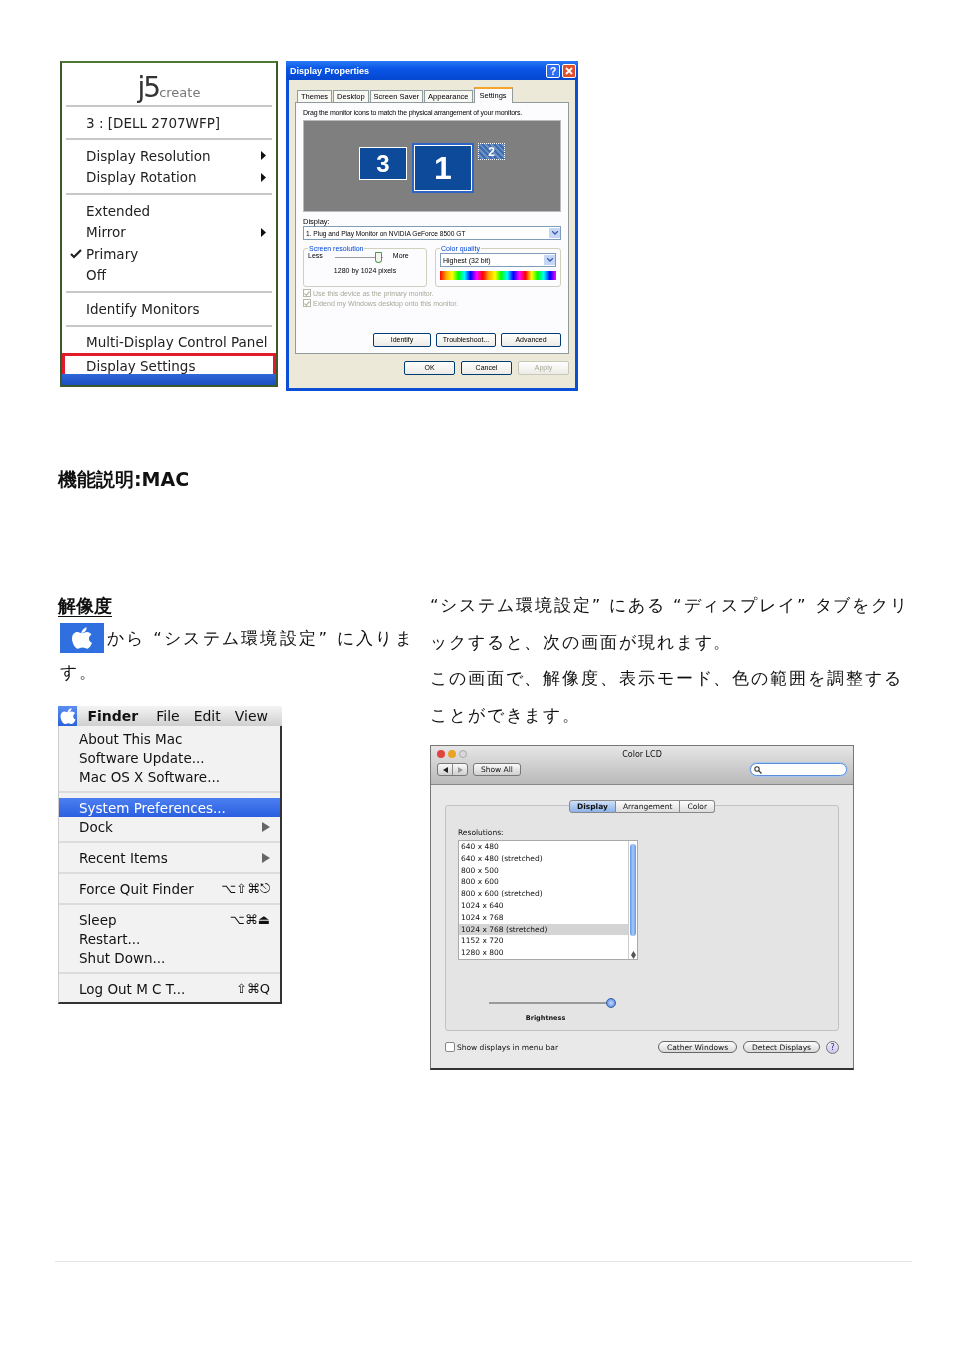 This screenshot has width=954, height=1350. What do you see at coordinates (758, 769) in the screenshot?
I see `search-icon` at bounding box center [758, 769].